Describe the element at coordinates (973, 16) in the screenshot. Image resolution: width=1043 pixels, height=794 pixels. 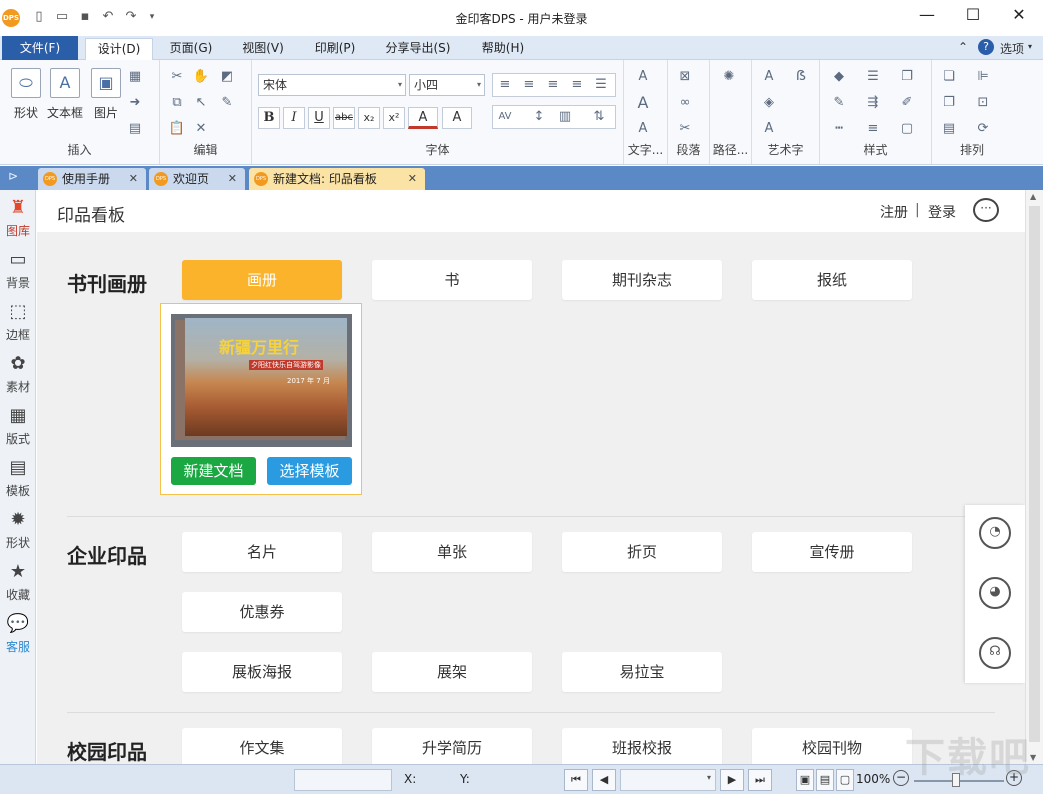
I see `maximize-button: ☐` at that location.